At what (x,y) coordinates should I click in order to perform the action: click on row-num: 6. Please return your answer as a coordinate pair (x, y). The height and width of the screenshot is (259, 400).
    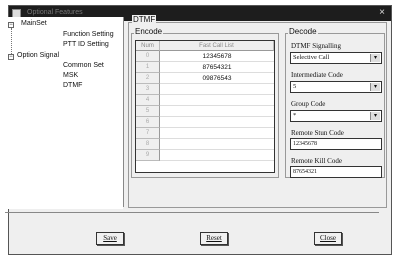
    Looking at the image, I should click on (148, 122).